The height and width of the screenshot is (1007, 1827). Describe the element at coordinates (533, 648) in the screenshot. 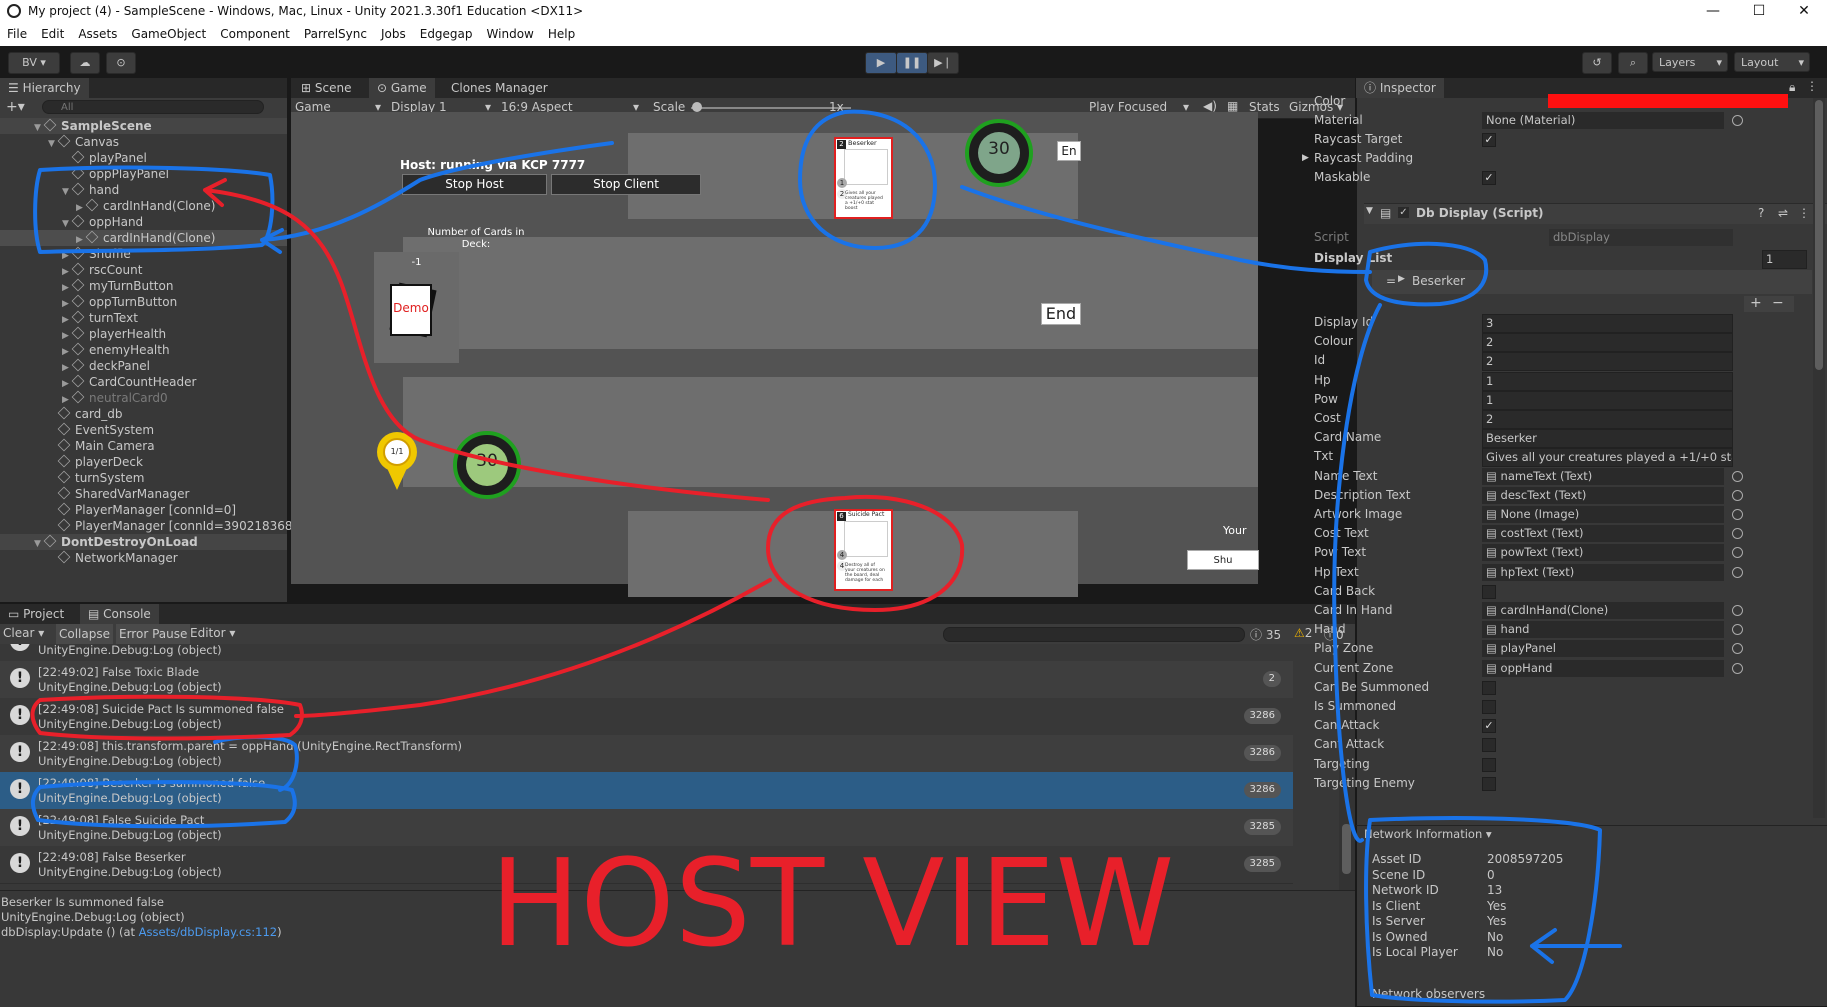

I see `red-line-to-console` at that location.